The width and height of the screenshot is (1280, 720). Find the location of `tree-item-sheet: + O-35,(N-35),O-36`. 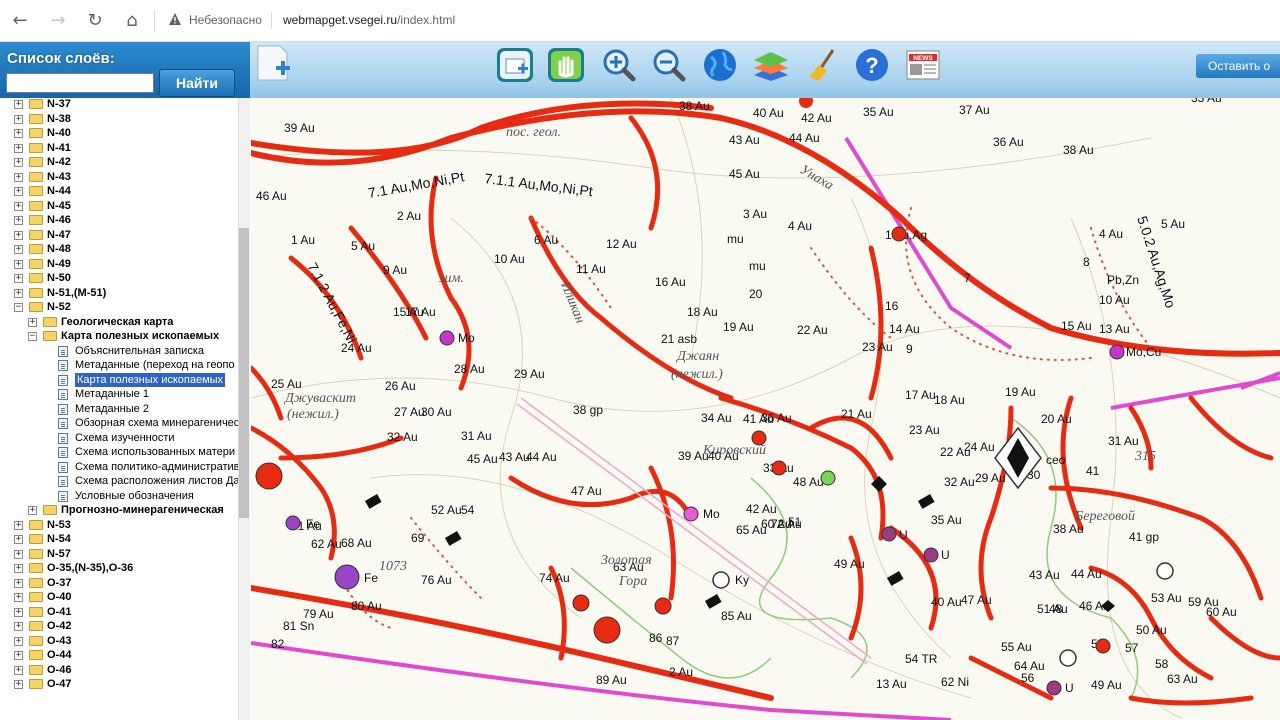

tree-item-sheet: + O-35,(N-35),O-36 is located at coordinates (124, 568).